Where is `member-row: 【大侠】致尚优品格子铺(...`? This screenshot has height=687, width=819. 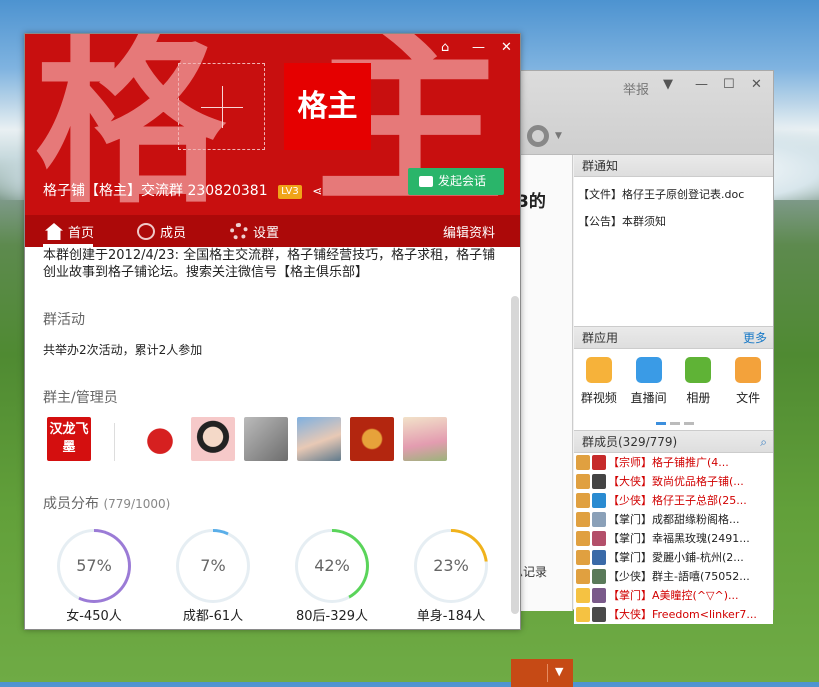 member-row: 【大侠】致尚优品格子铺(... is located at coordinates (673, 481).